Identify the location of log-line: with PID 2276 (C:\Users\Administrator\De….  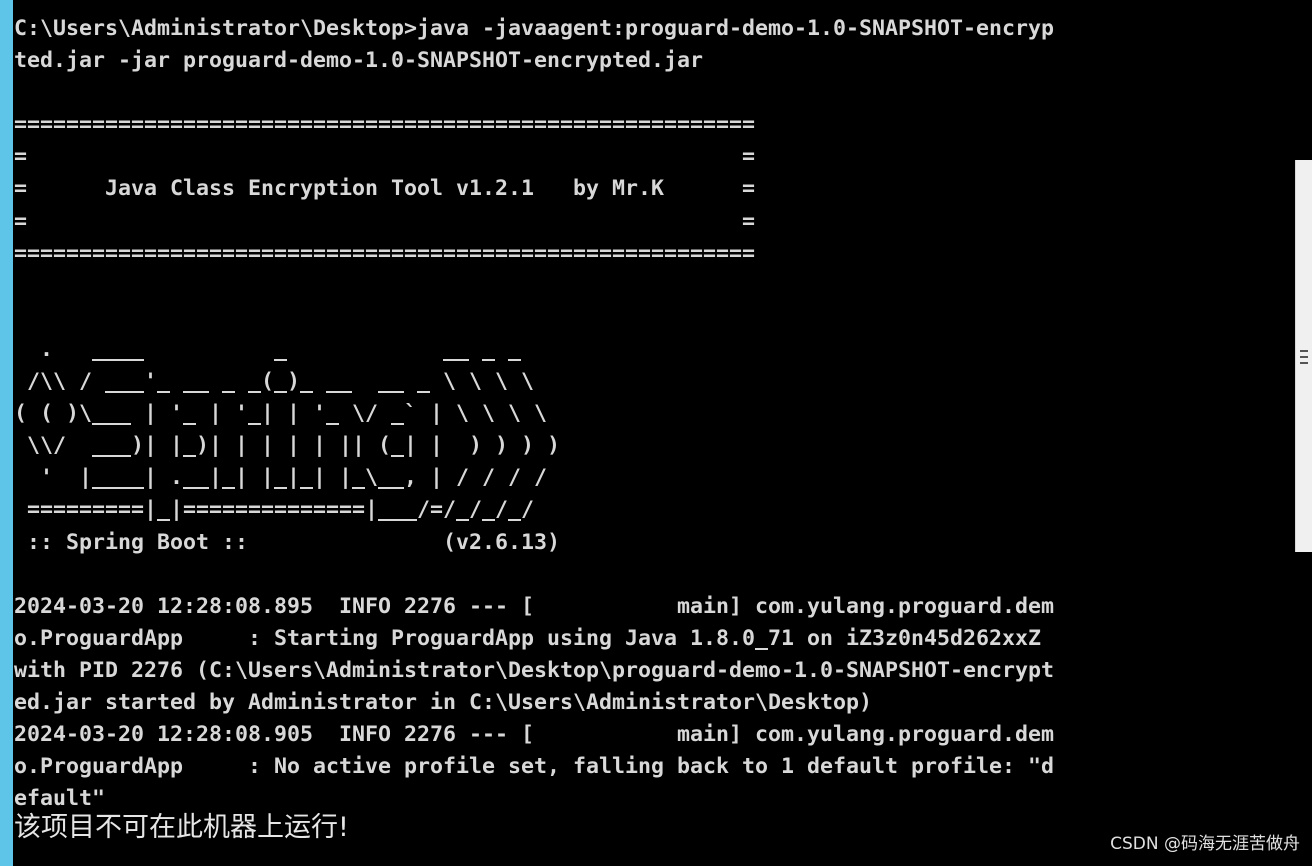
(534, 670).